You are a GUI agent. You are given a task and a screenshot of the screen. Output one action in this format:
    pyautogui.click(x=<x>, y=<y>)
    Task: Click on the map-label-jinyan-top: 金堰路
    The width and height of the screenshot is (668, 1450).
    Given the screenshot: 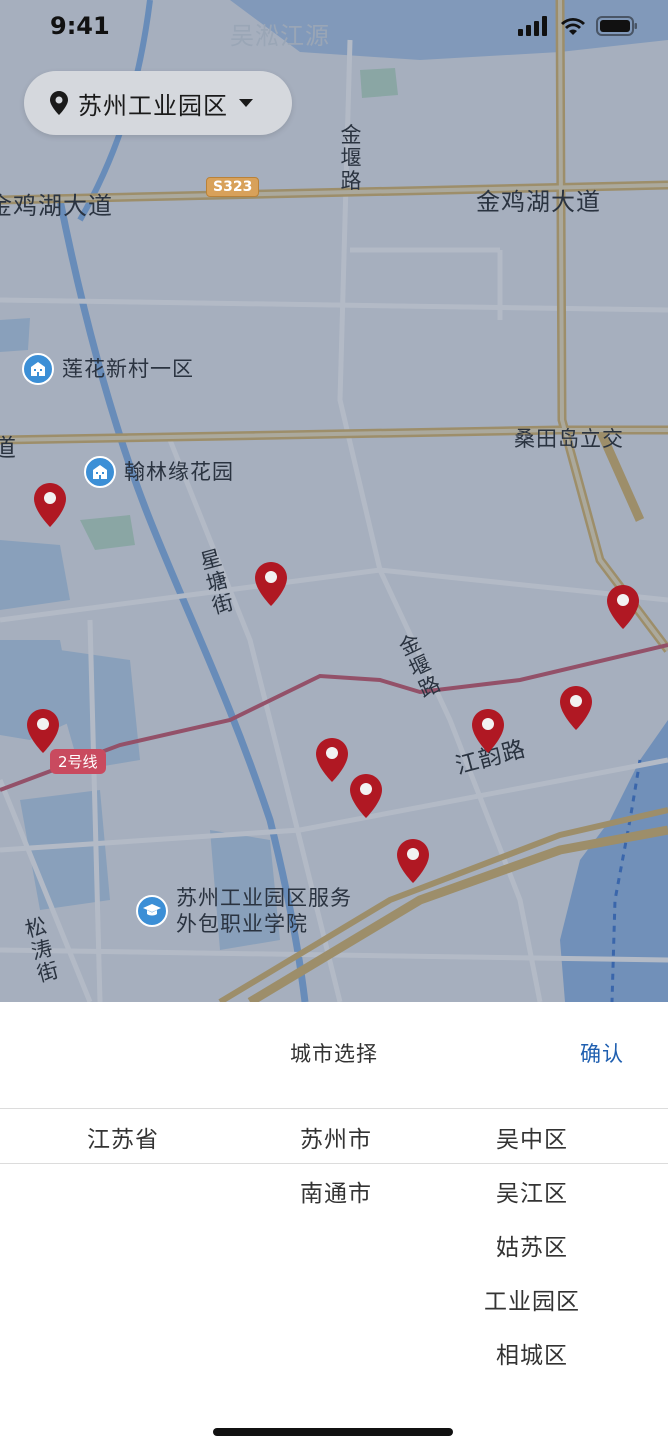 What is the action you would take?
    pyautogui.click(x=351, y=158)
    